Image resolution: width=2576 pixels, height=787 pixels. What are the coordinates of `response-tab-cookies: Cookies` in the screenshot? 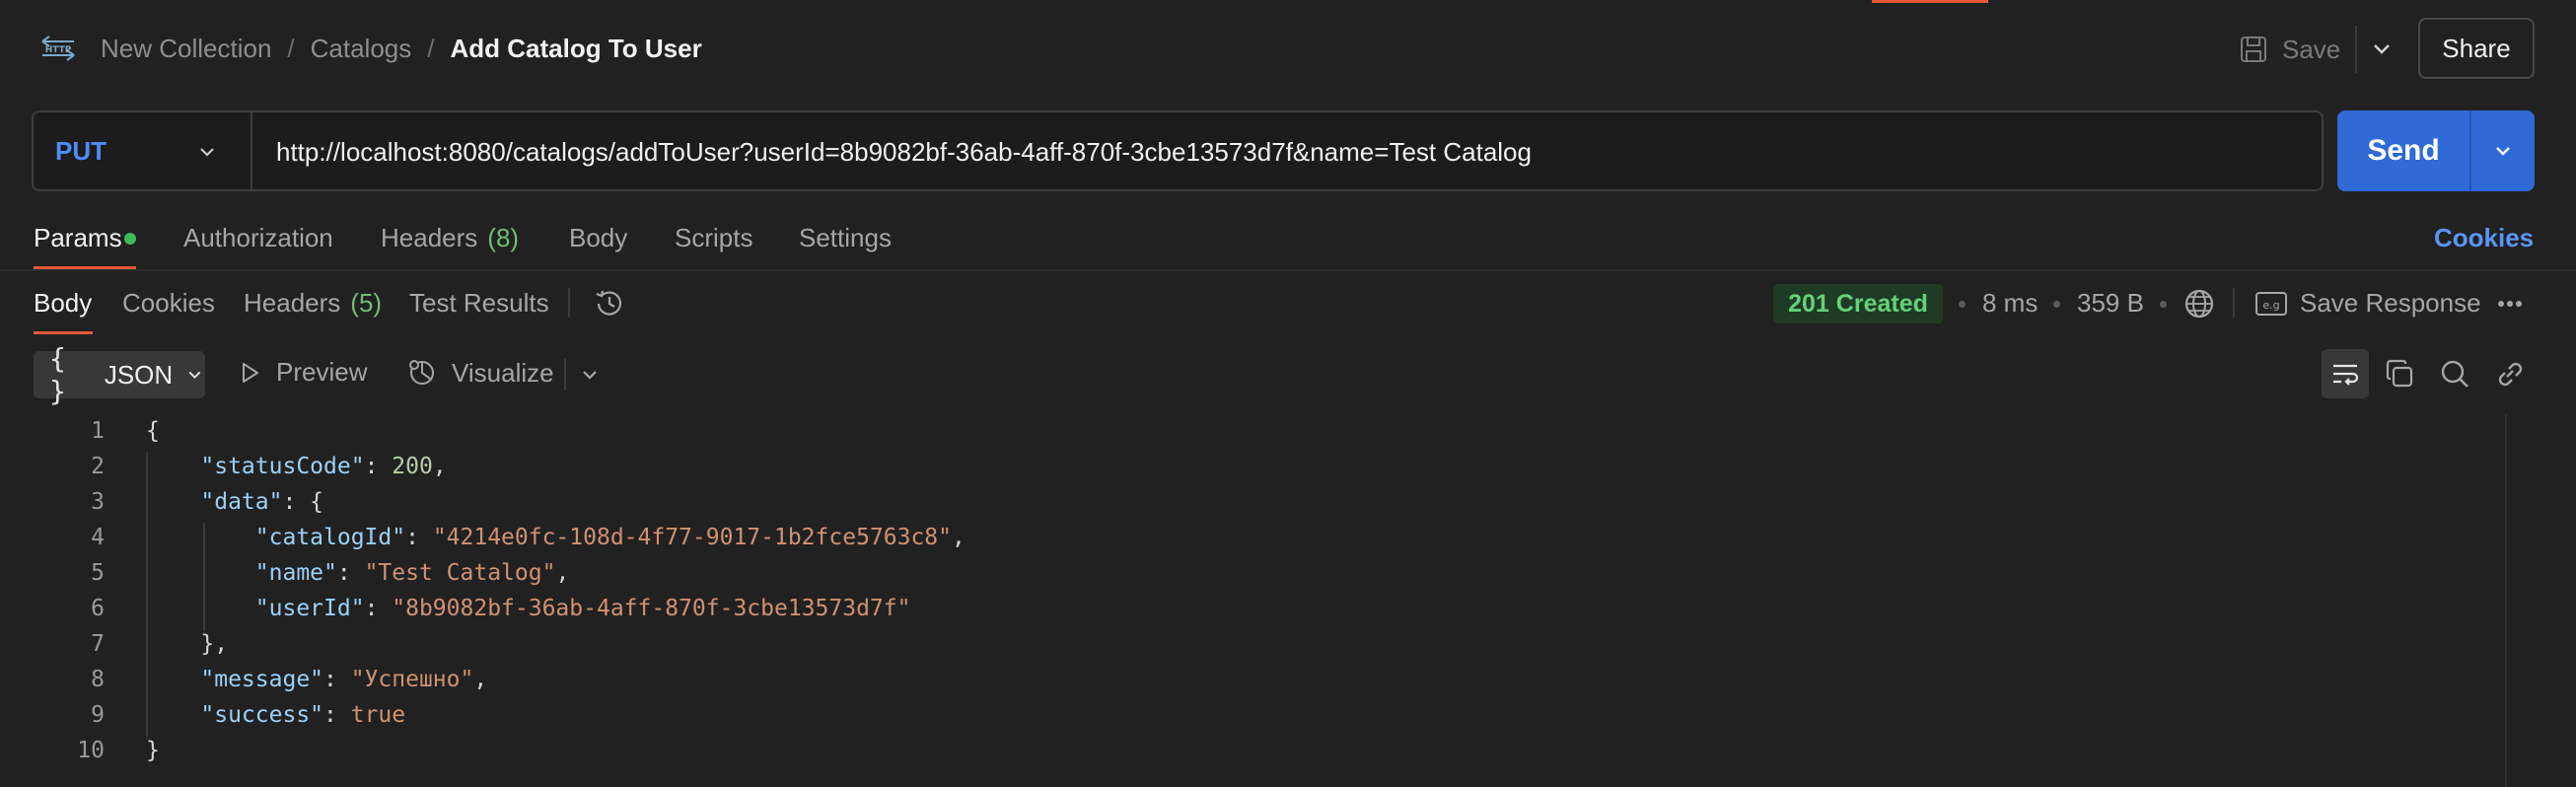 It's located at (168, 303).